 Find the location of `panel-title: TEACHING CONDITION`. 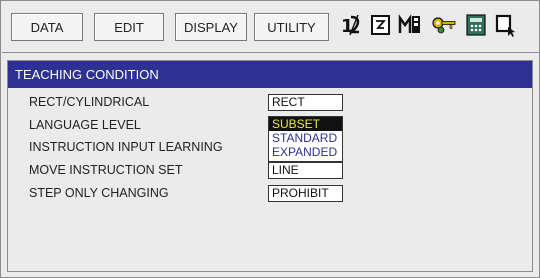

panel-title: TEACHING CONDITION is located at coordinates (270, 74).